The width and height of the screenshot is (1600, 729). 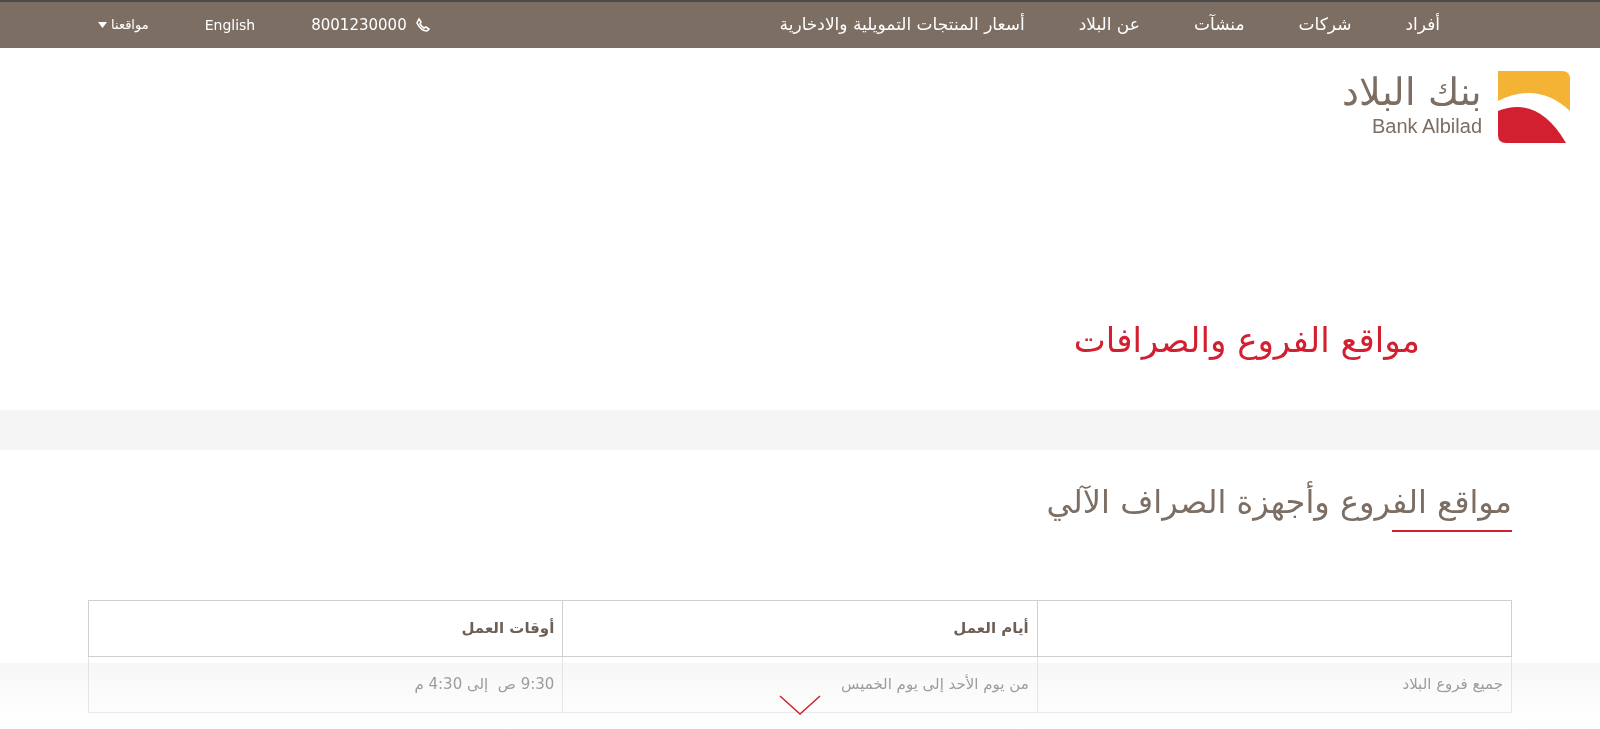 What do you see at coordinates (325, 684) in the screenshot?
I see `table-cell: 9:30 ص إلى 4:30 م` at bounding box center [325, 684].